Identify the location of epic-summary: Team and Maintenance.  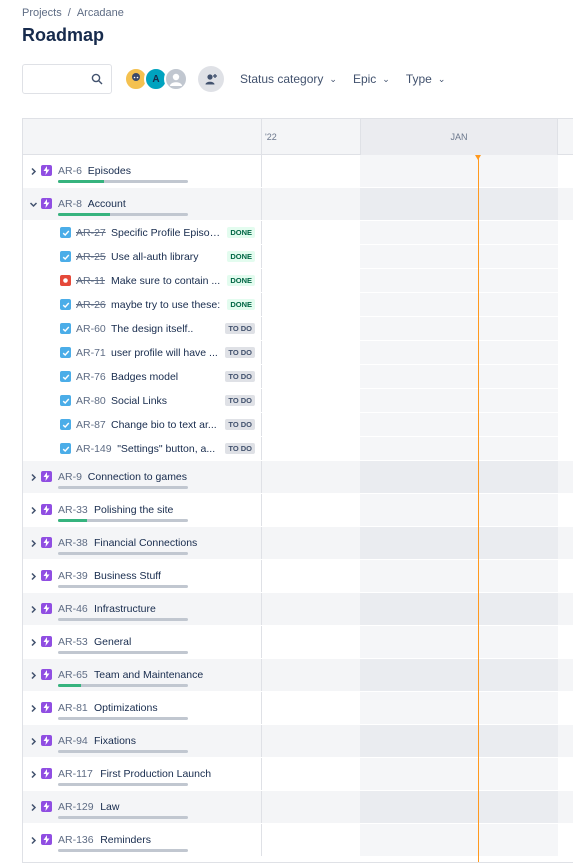
(148, 675).